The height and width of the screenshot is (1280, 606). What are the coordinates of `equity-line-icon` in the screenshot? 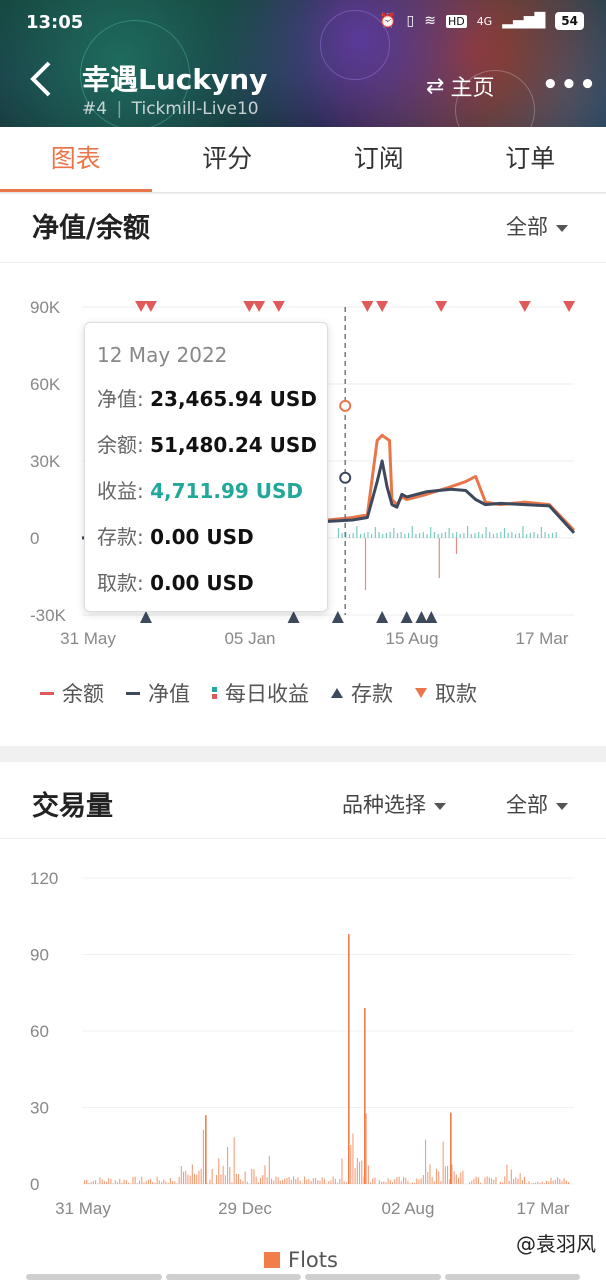 It's located at (133, 693).